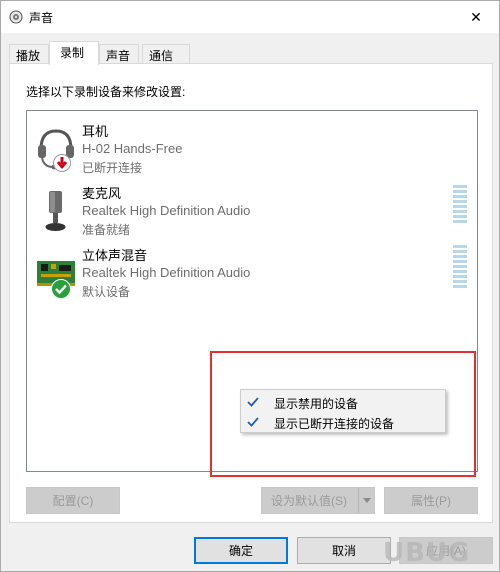  I want to click on menu-item-show-disabled: 显示禁用的设备, so click(343, 402).